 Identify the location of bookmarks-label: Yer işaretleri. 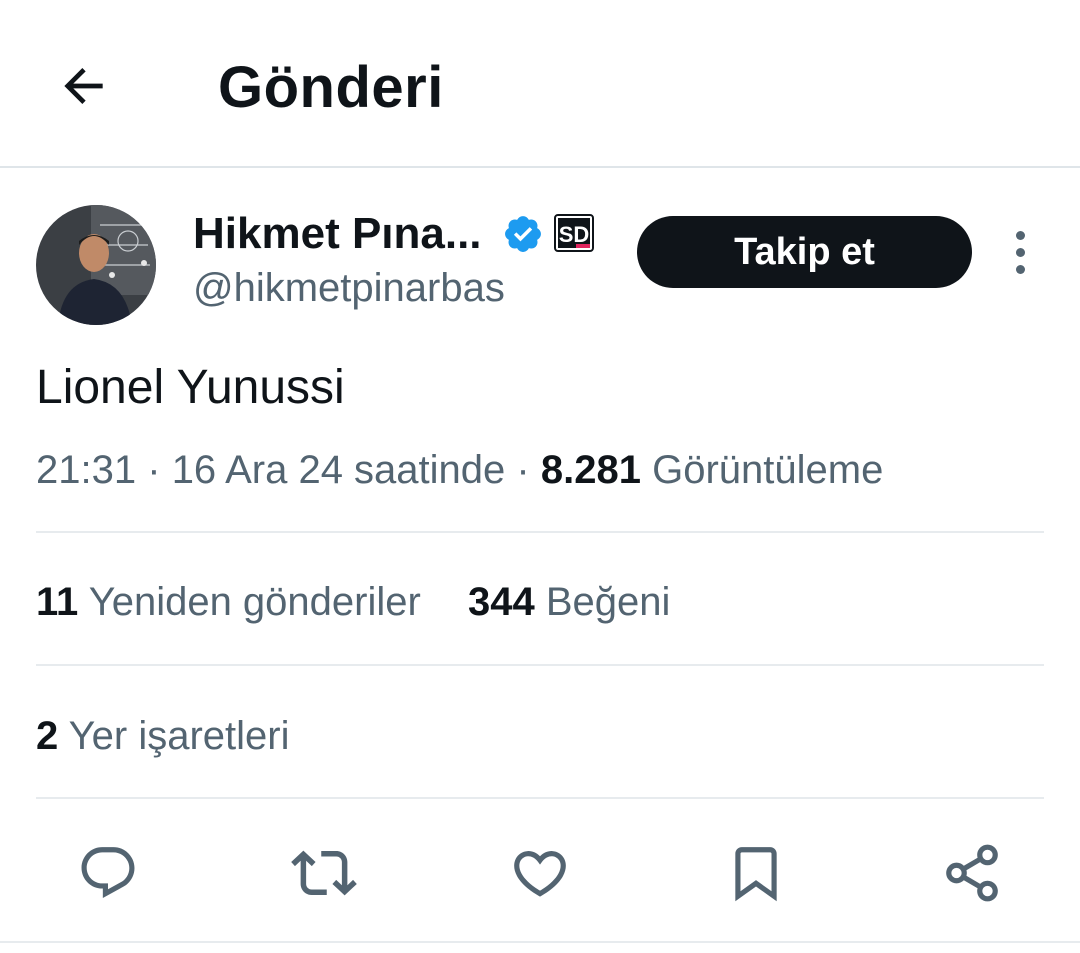
(179, 736).